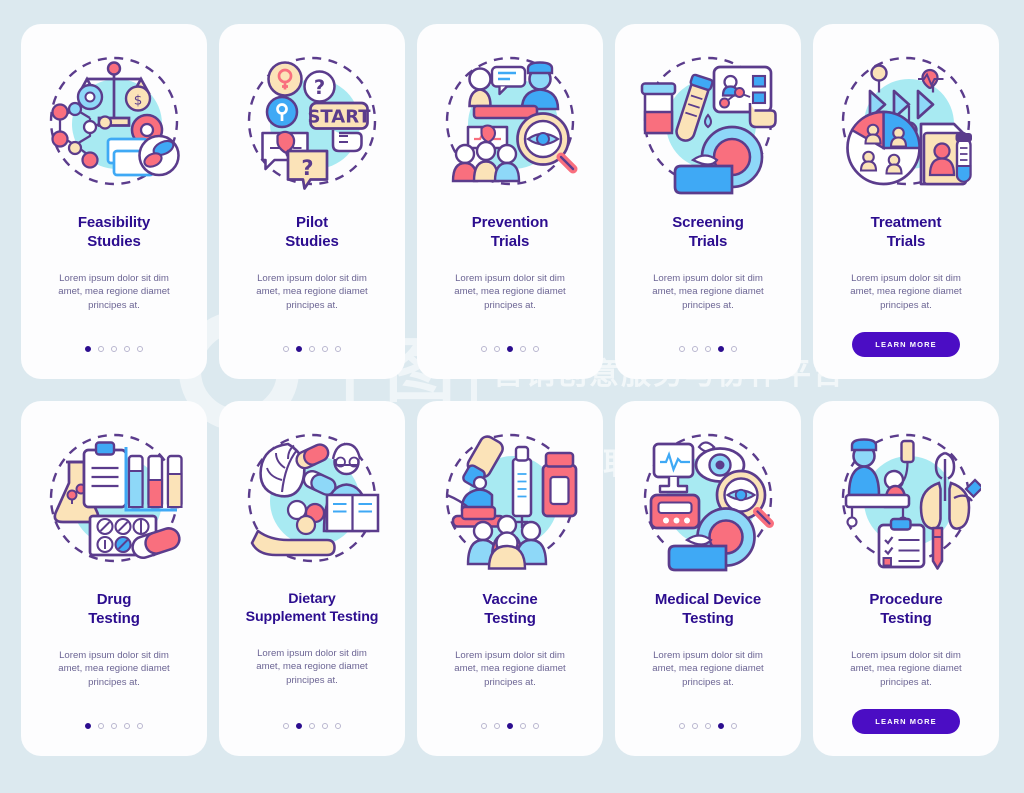 This screenshot has height=793, width=1024. Describe the element at coordinates (510, 599) in the screenshot. I see `card-title-line1: Vaccine` at that location.